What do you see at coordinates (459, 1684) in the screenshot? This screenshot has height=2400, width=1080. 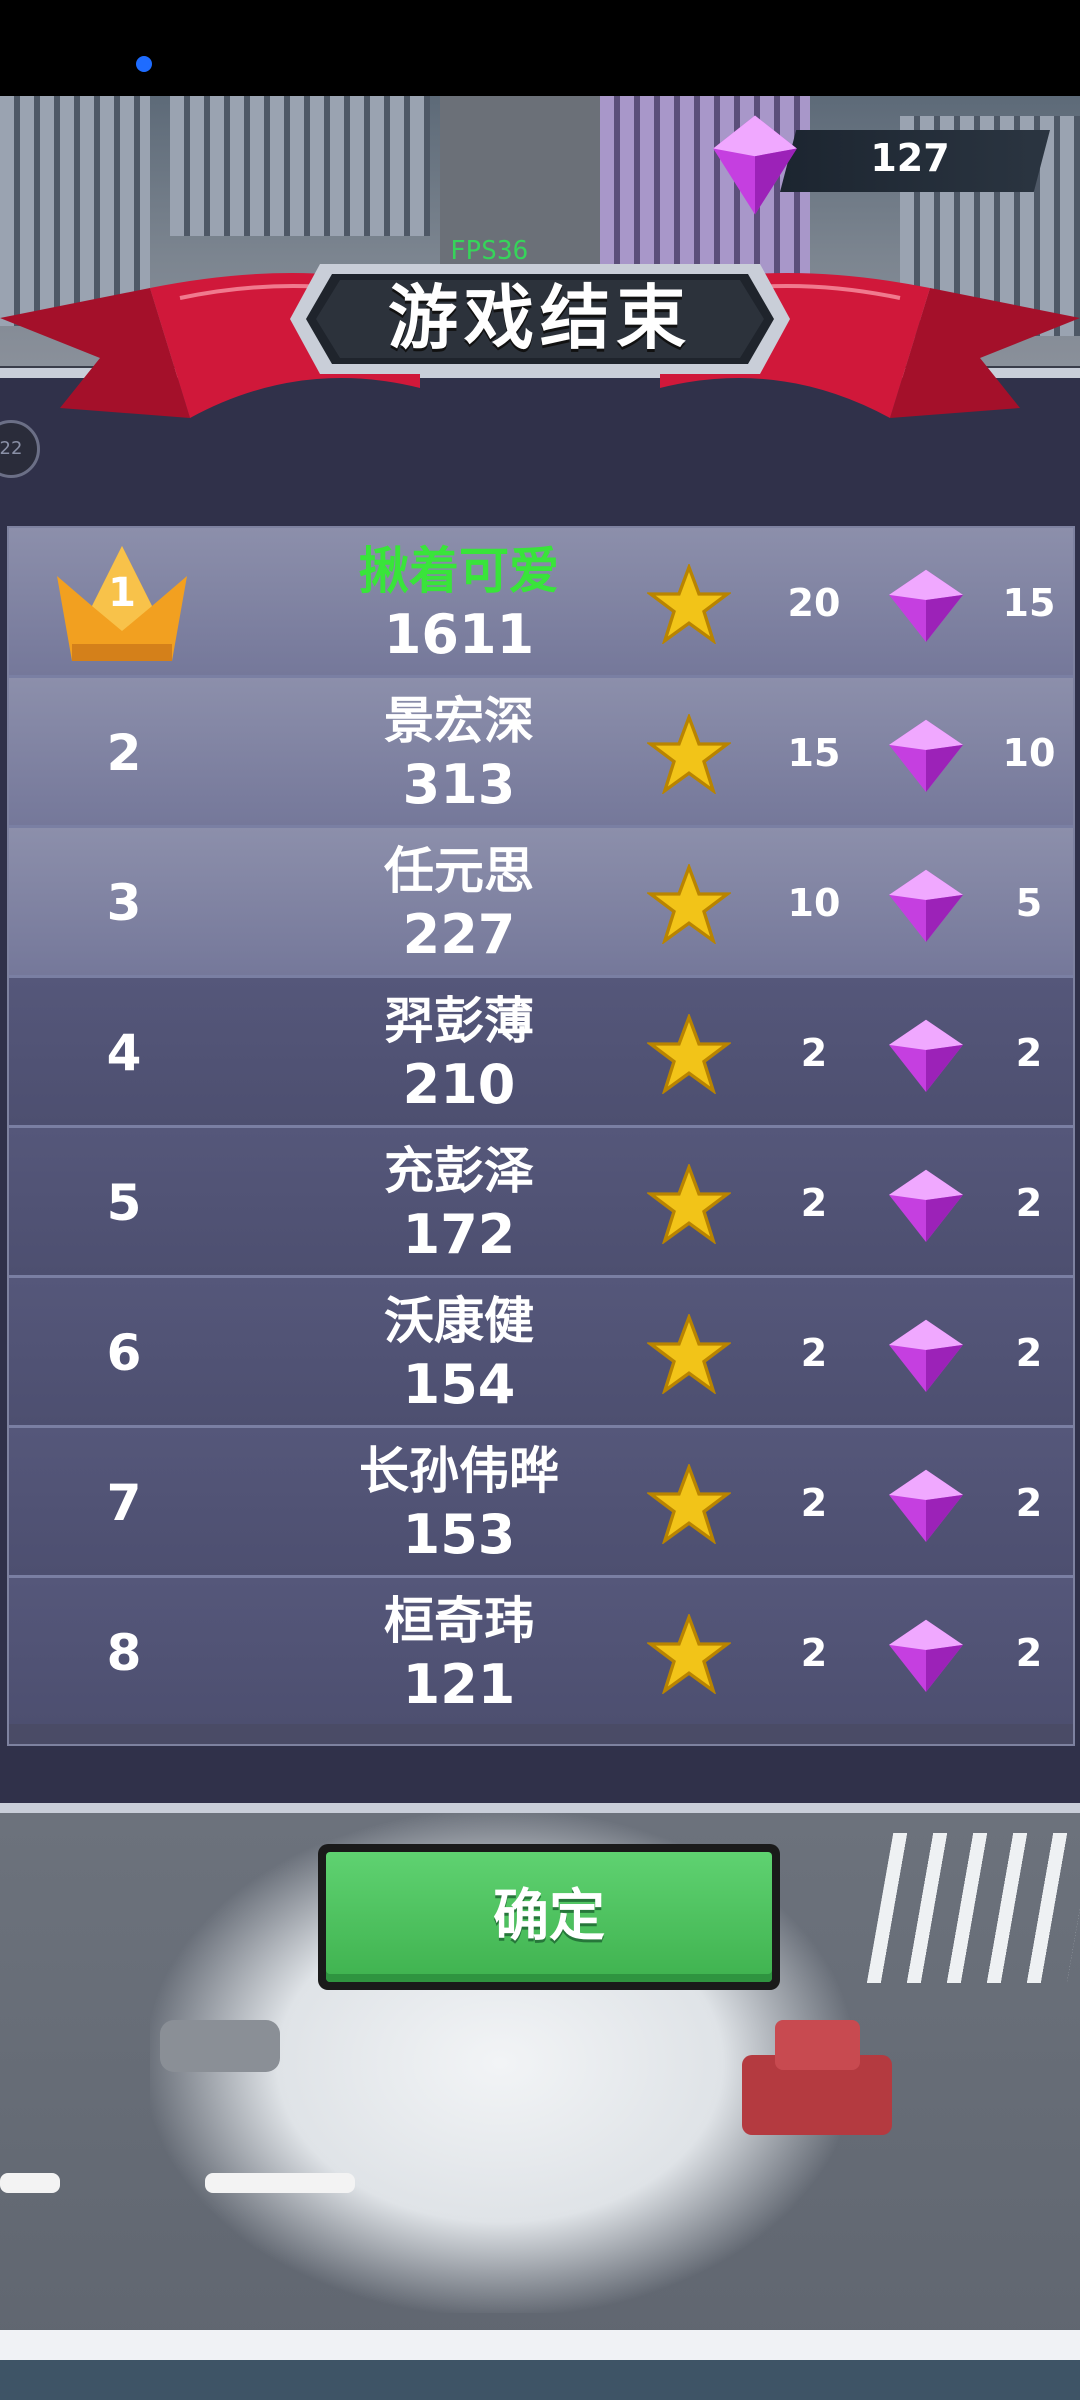 I see `player-score: 121` at bounding box center [459, 1684].